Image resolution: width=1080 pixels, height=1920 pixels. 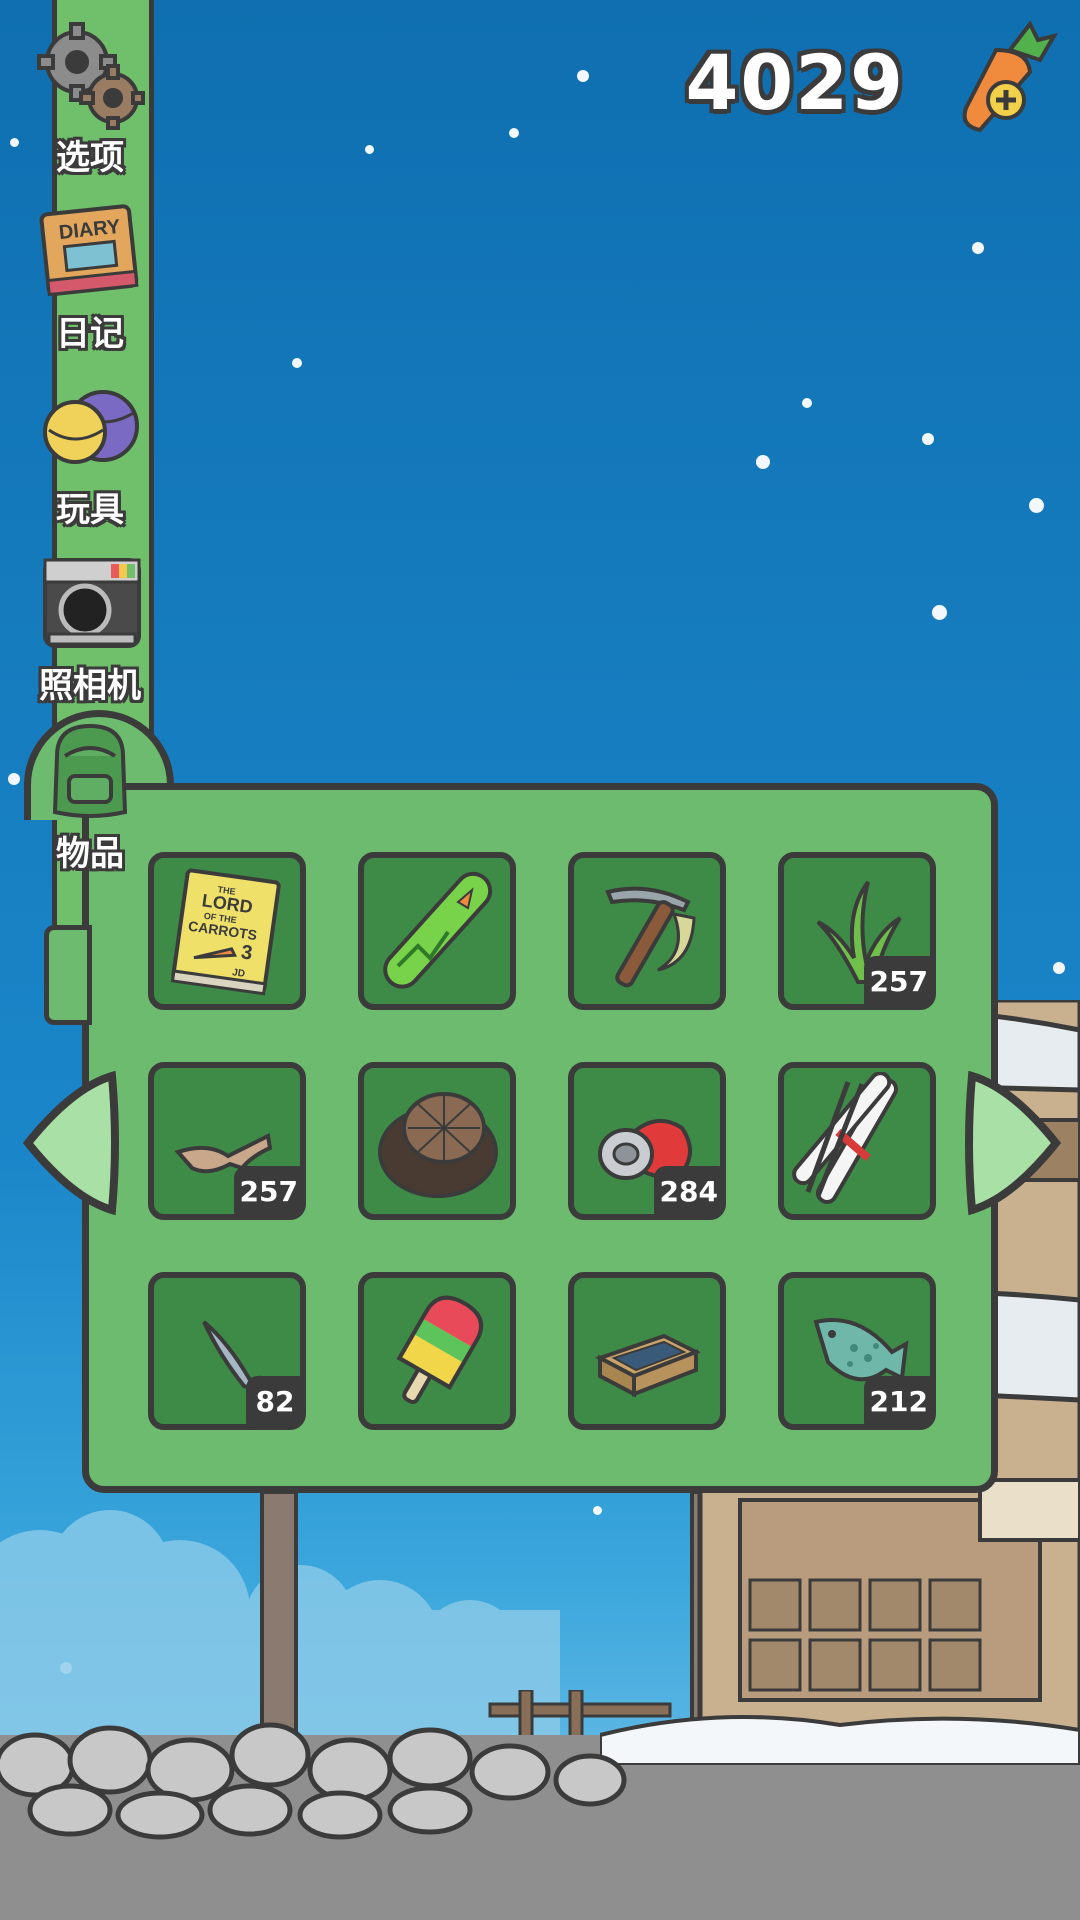 I want to click on item-count-badge: 284, so click(x=688, y=1192).